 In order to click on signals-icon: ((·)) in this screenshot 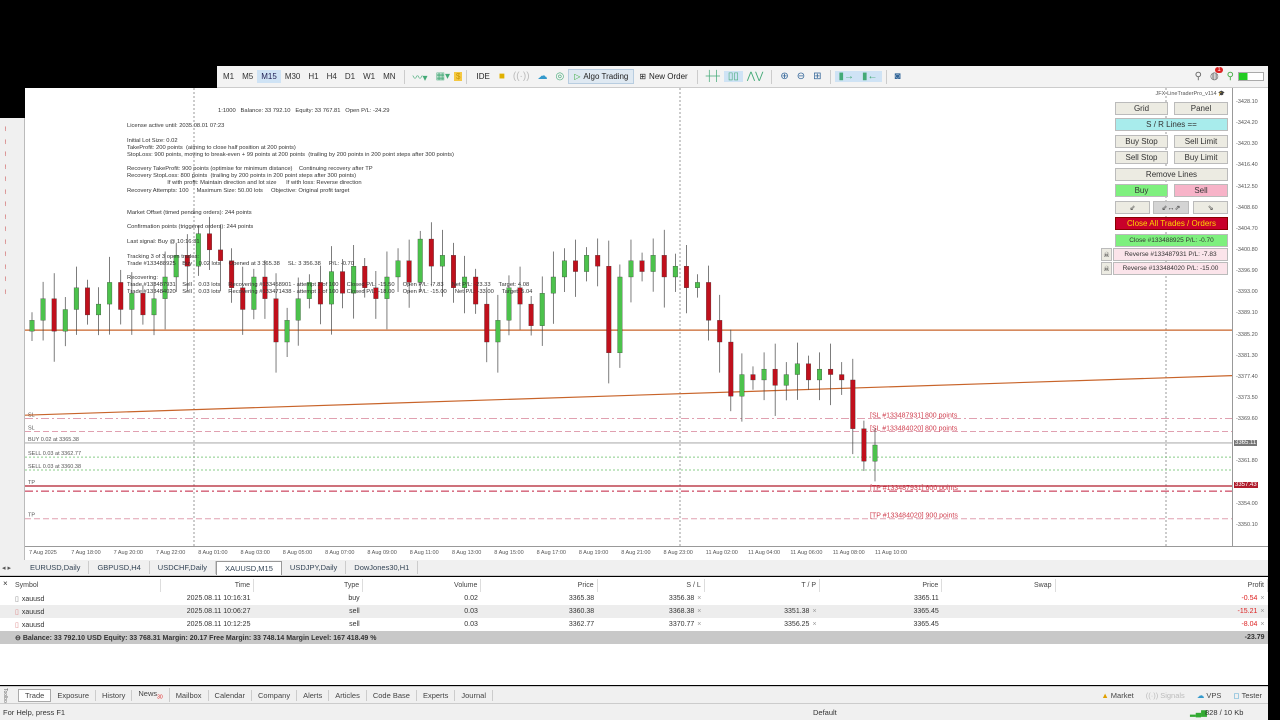, I will do `click(521, 76)`.